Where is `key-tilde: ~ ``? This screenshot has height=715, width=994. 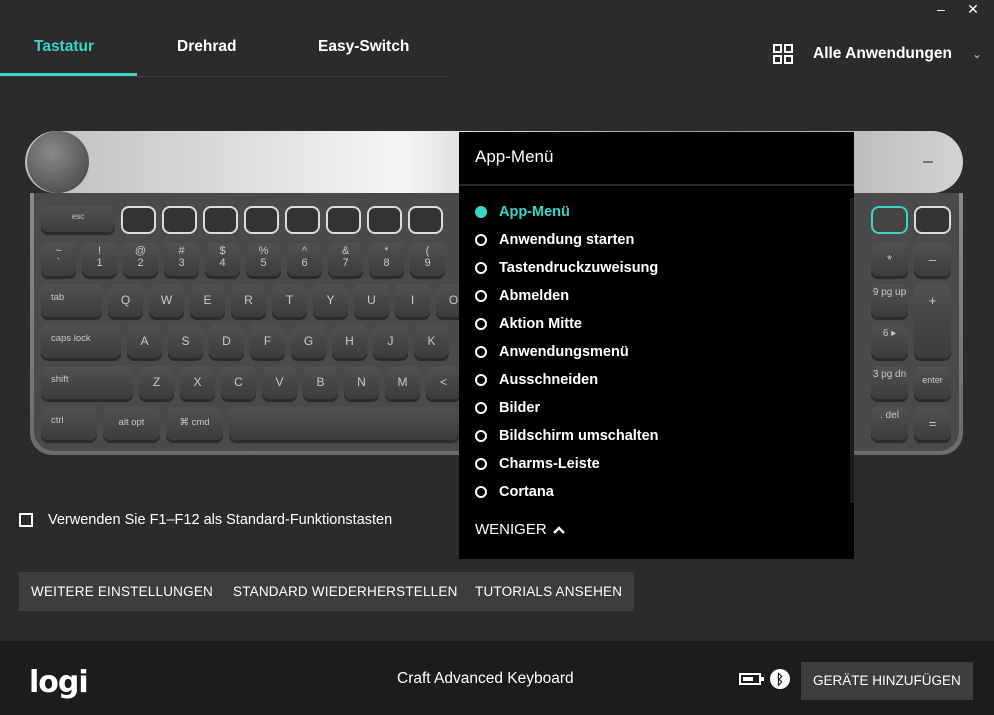 key-tilde: ~ ` is located at coordinates (58, 260).